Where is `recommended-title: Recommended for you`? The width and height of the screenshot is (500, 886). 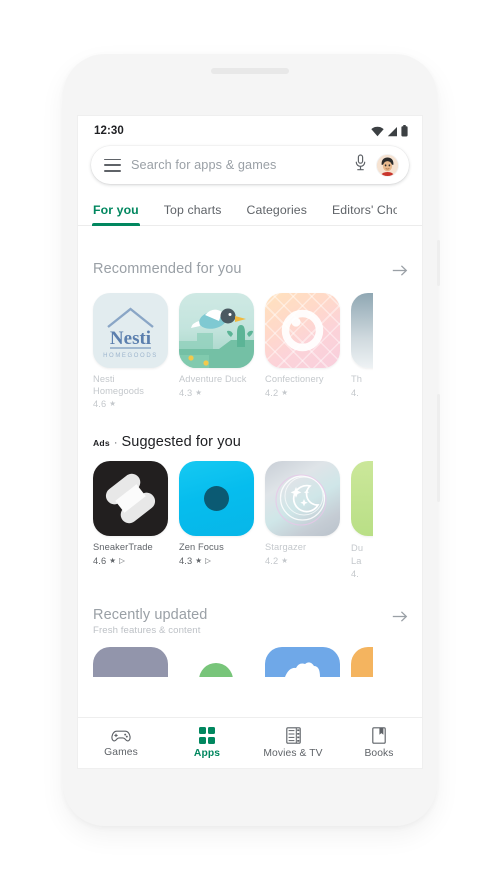
recommended-title: Recommended for you is located at coordinates (167, 269).